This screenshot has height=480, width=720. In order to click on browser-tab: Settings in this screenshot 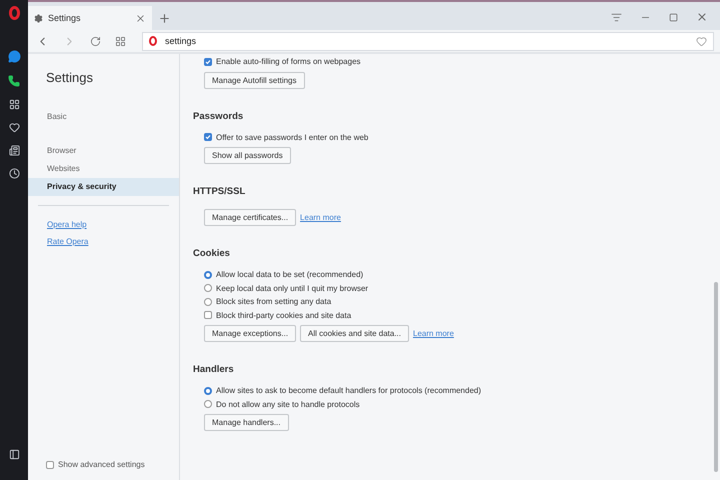, I will do `click(90, 18)`.